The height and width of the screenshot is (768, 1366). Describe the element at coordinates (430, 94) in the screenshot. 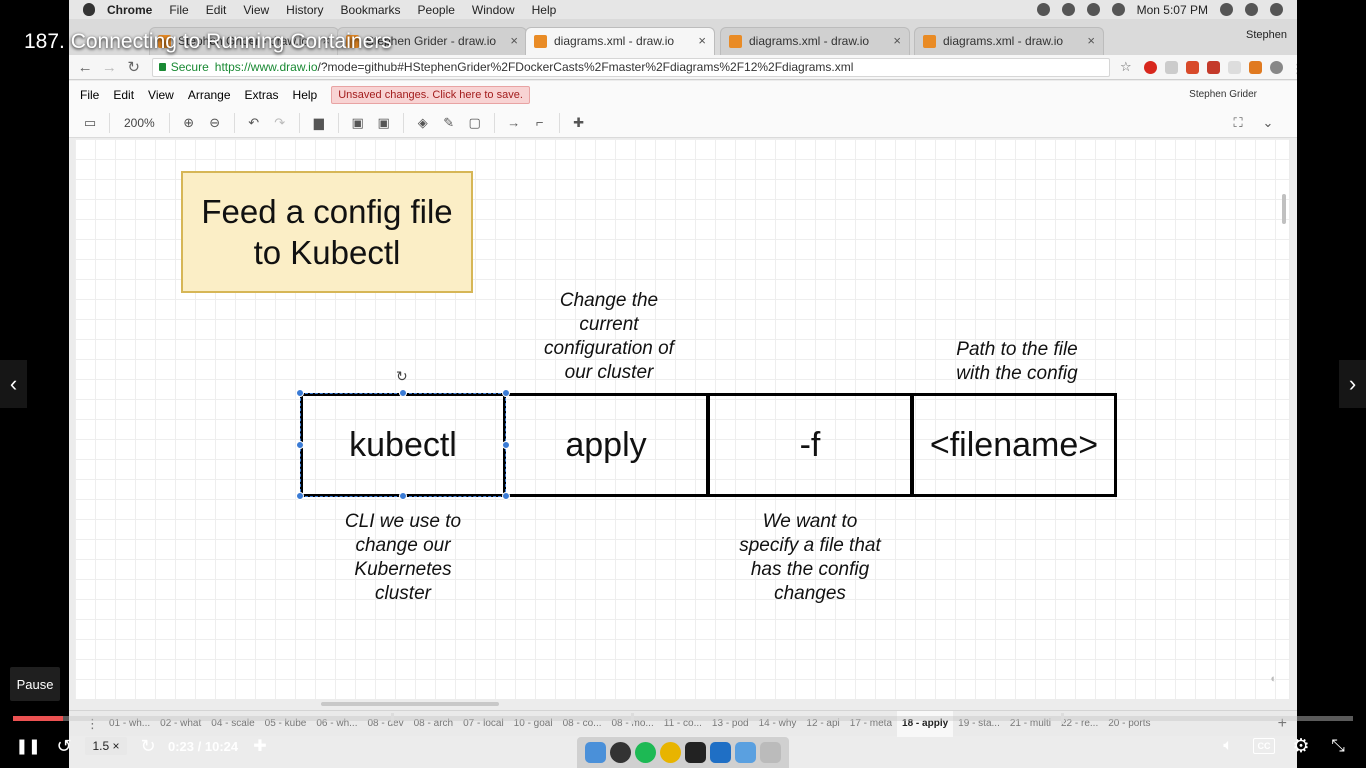

I see `unsaved-changes-button: Unsaved changes. Click here to save.` at that location.